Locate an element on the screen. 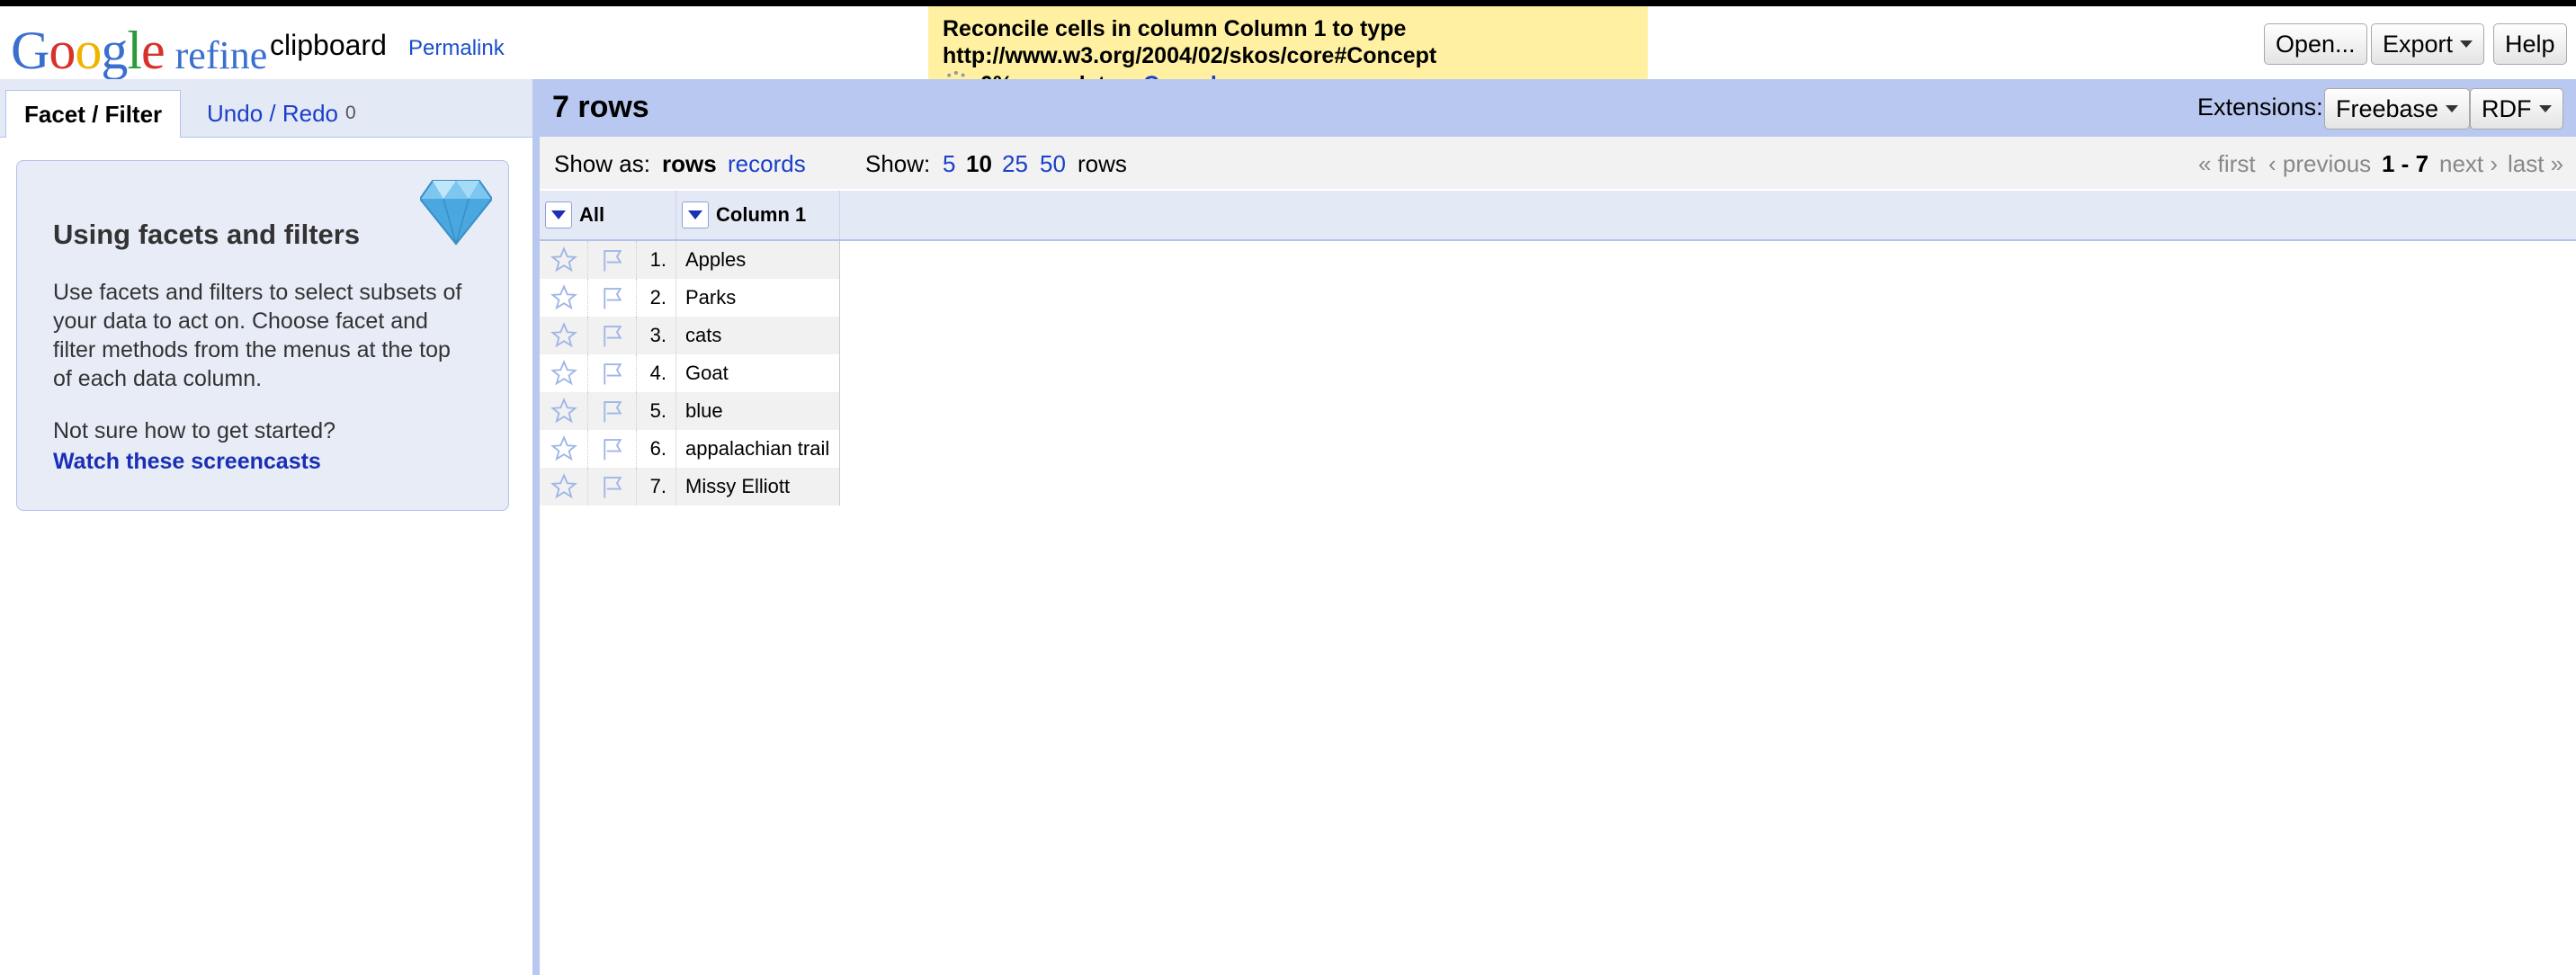 The image size is (2576, 975). show-label: Show: is located at coordinates (898, 163).